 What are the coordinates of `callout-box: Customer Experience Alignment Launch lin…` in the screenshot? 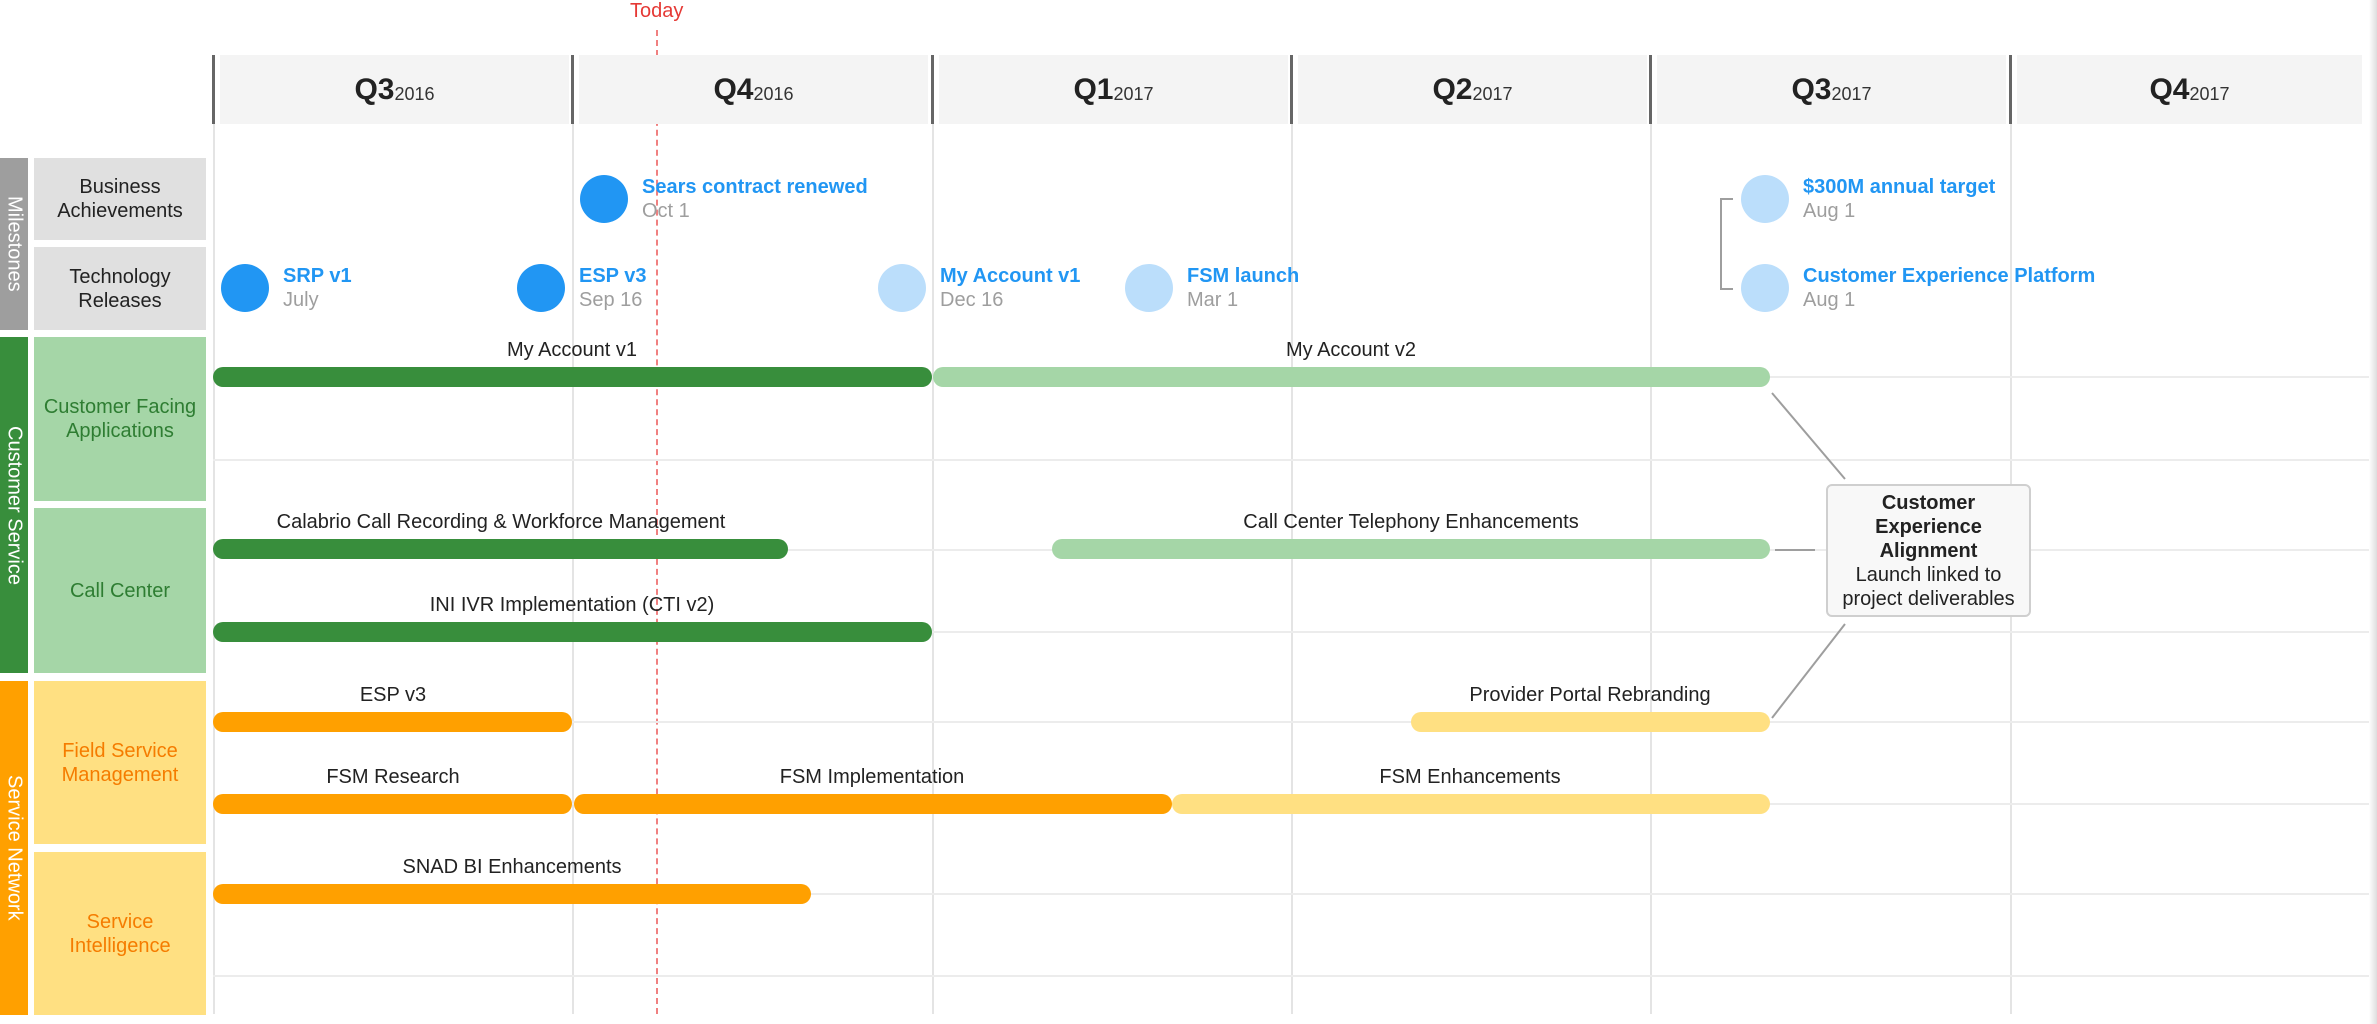 It's located at (1928, 550).